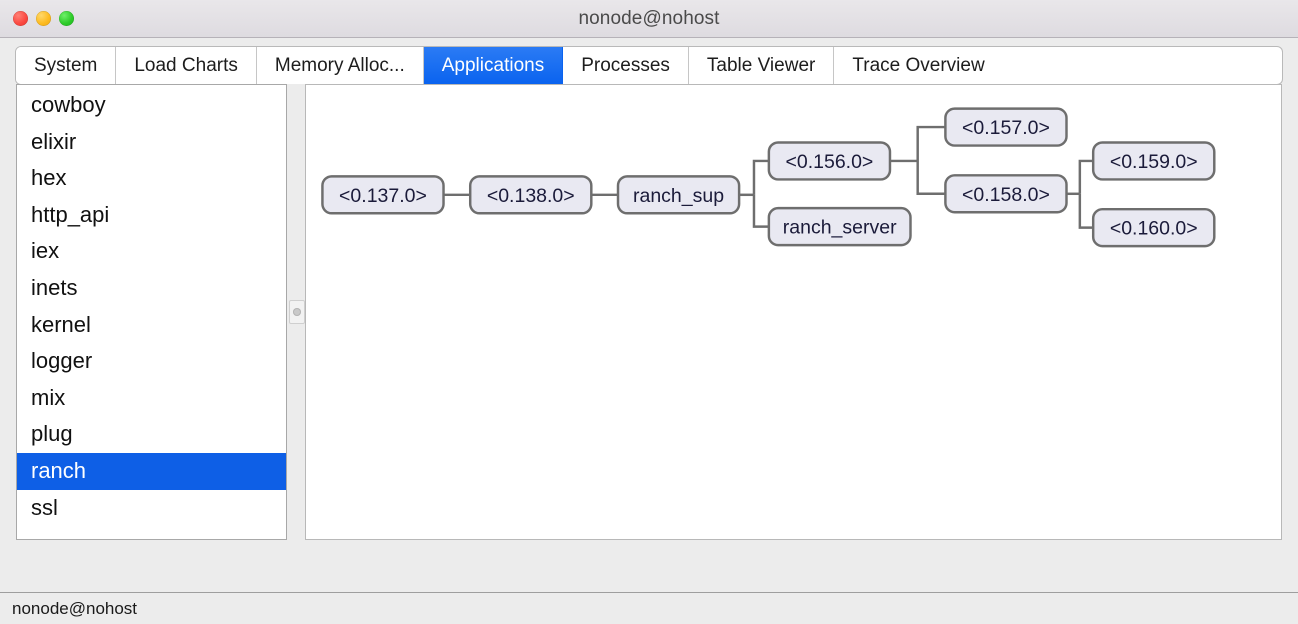 The height and width of the screenshot is (624, 1298). Describe the element at coordinates (151, 434) in the screenshot. I see `list-item: plug` at that location.